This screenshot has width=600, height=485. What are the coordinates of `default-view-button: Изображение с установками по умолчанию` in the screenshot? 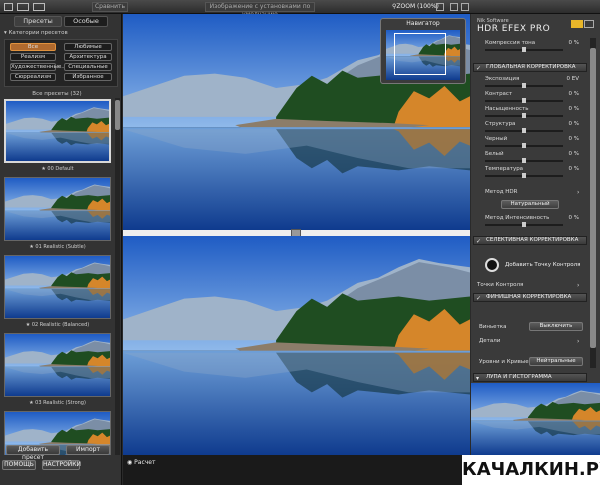 It's located at (260, 10).